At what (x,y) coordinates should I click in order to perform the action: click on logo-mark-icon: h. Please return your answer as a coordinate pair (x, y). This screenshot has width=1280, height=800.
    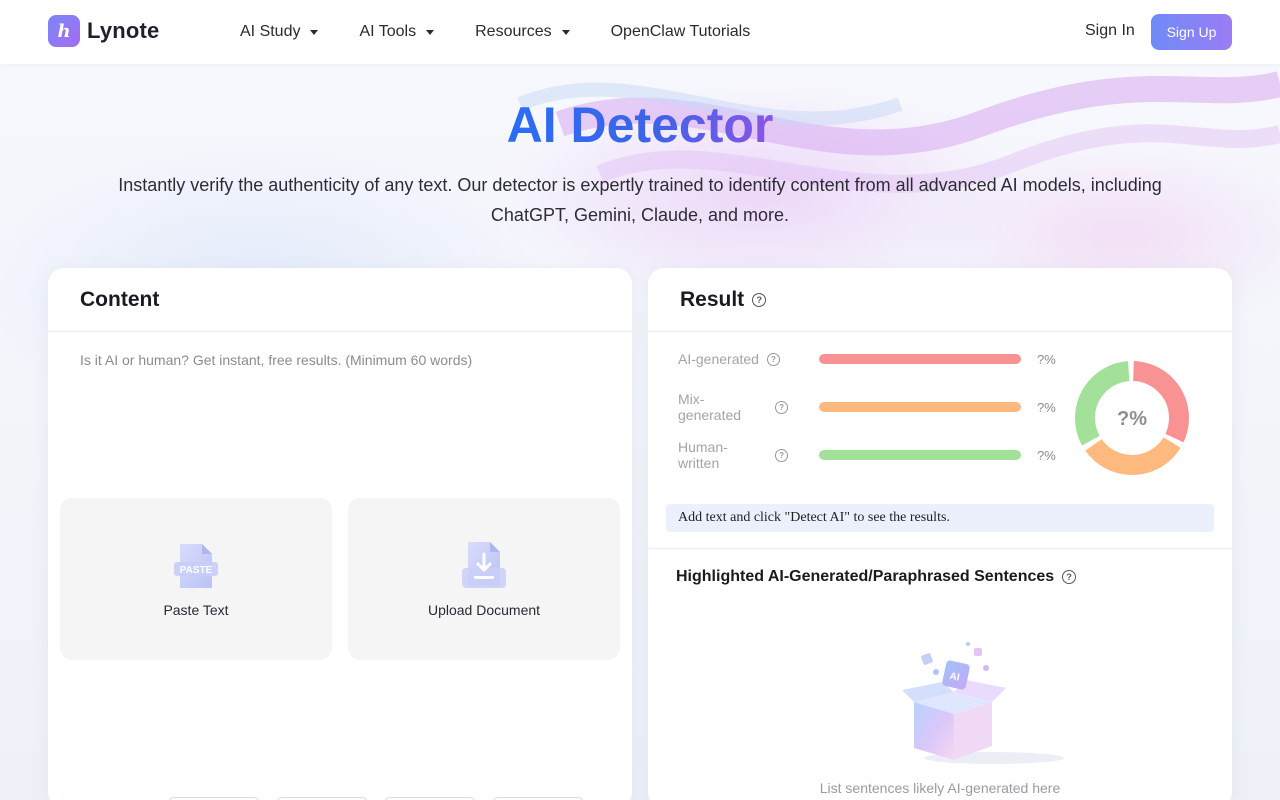
    Looking at the image, I should click on (64, 31).